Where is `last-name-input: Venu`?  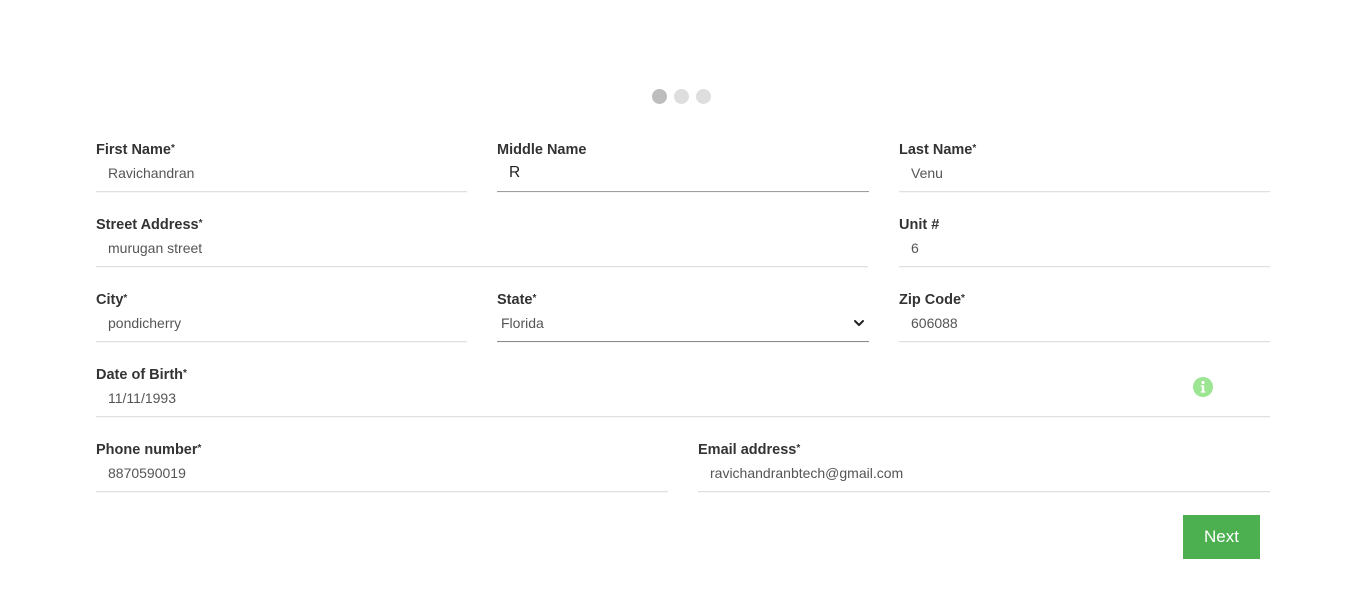 last-name-input: Venu is located at coordinates (1084, 177).